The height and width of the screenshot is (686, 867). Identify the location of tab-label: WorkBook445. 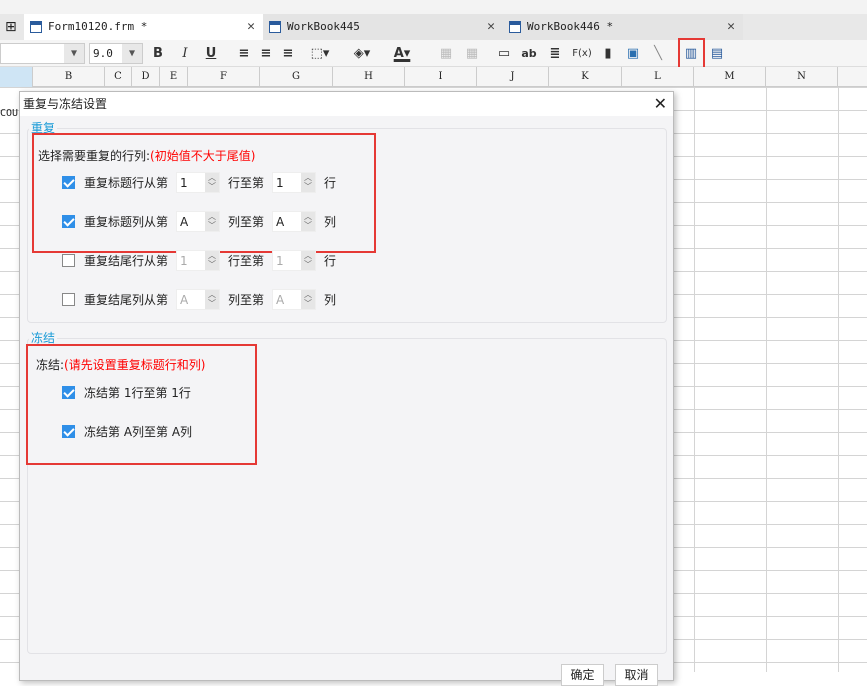
(323, 26).